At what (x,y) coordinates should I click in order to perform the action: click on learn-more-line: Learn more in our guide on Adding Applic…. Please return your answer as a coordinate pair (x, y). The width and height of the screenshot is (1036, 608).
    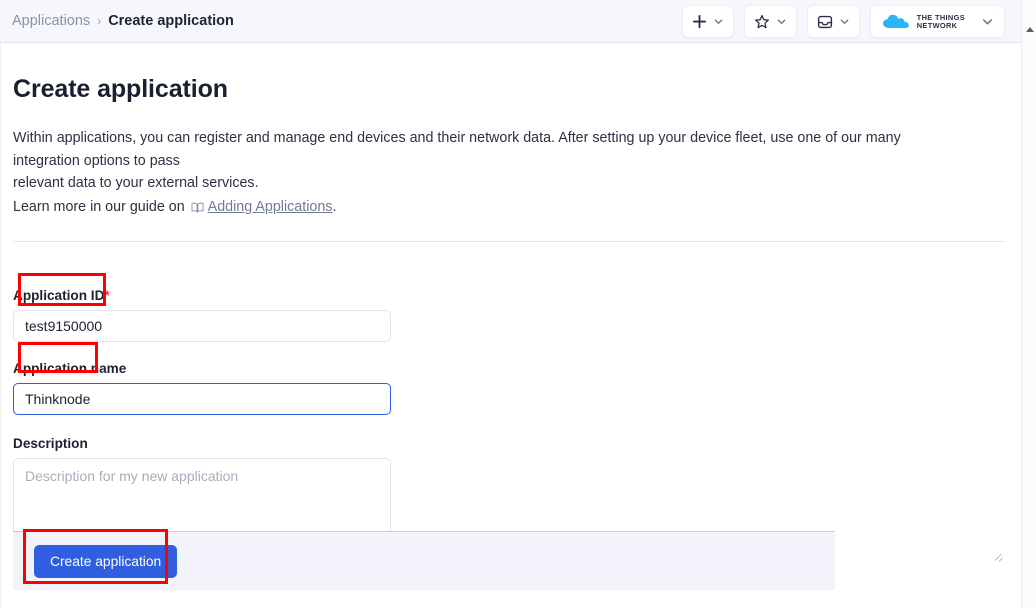
    Looking at the image, I should click on (488, 208).